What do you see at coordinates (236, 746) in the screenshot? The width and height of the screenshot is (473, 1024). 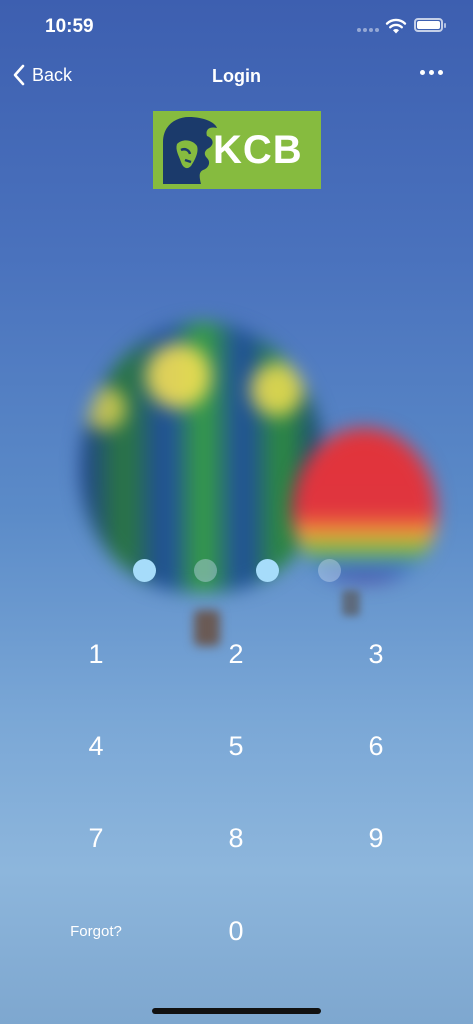 I see `key-5: 5` at bounding box center [236, 746].